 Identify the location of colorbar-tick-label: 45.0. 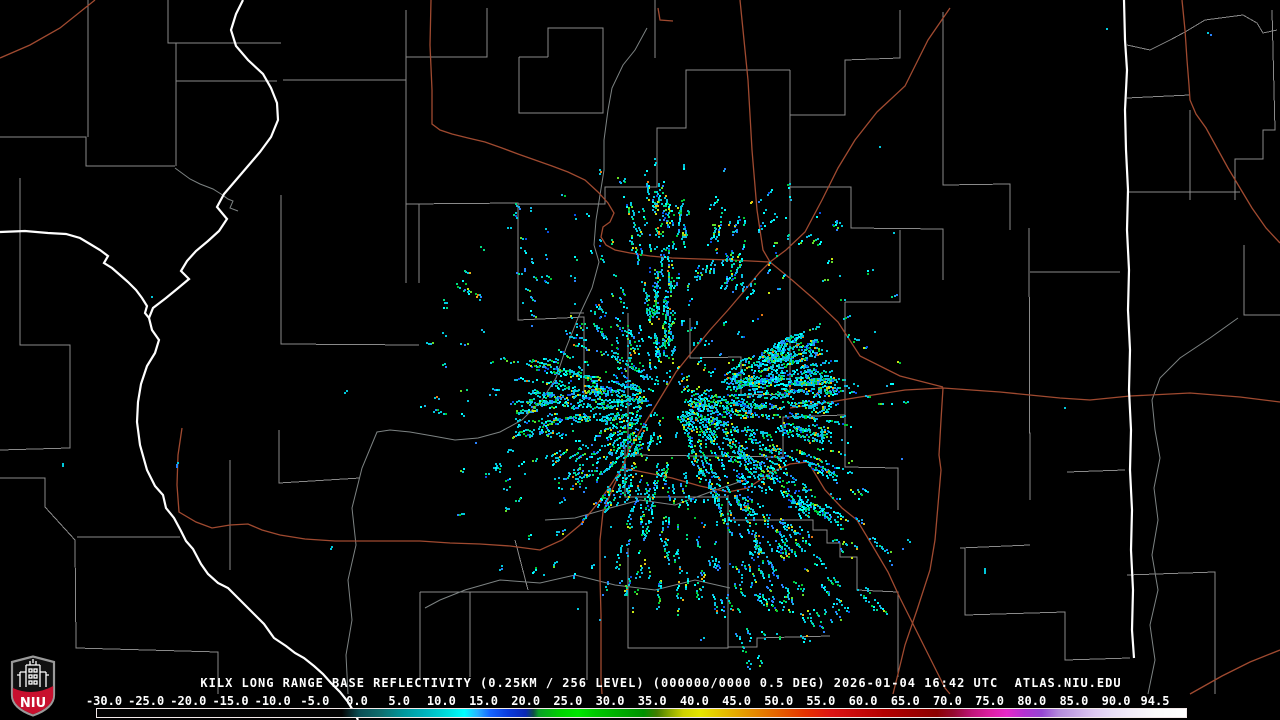
(736, 701).